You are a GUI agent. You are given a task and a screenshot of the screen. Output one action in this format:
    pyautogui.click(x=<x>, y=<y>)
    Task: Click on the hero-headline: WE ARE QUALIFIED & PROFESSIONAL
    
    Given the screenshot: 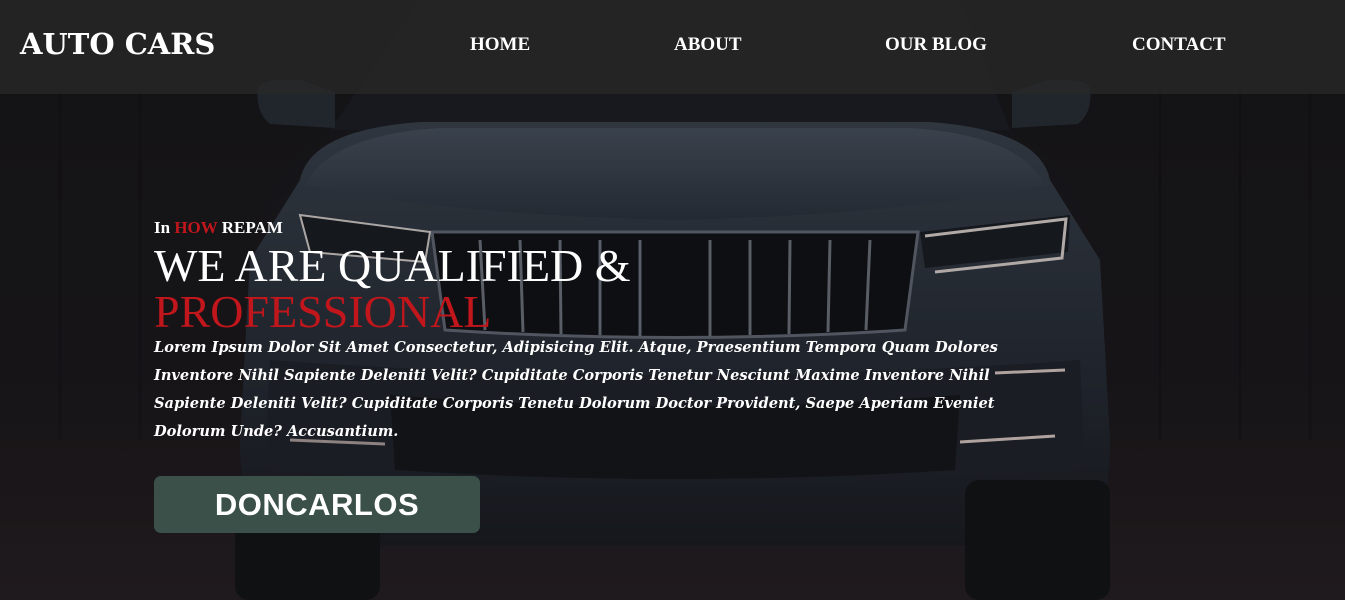 What is the action you would take?
    pyautogui.click(x=392, y=289)
    